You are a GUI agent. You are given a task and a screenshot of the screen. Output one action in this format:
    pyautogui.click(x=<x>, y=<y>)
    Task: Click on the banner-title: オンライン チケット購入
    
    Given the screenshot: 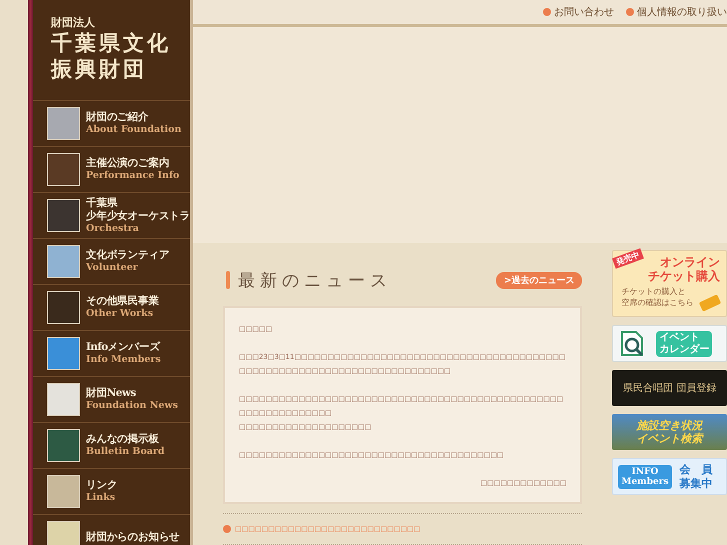 What is the action you would take?
    pyautogui.click(x=684, y=268)
    